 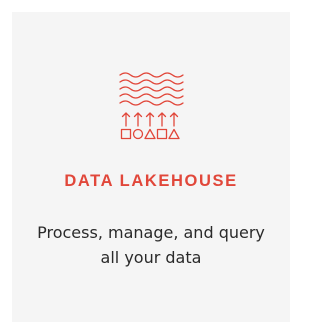 I want to click on card-title: DATA LAKEHOUSE, so click(x=151, y=181).